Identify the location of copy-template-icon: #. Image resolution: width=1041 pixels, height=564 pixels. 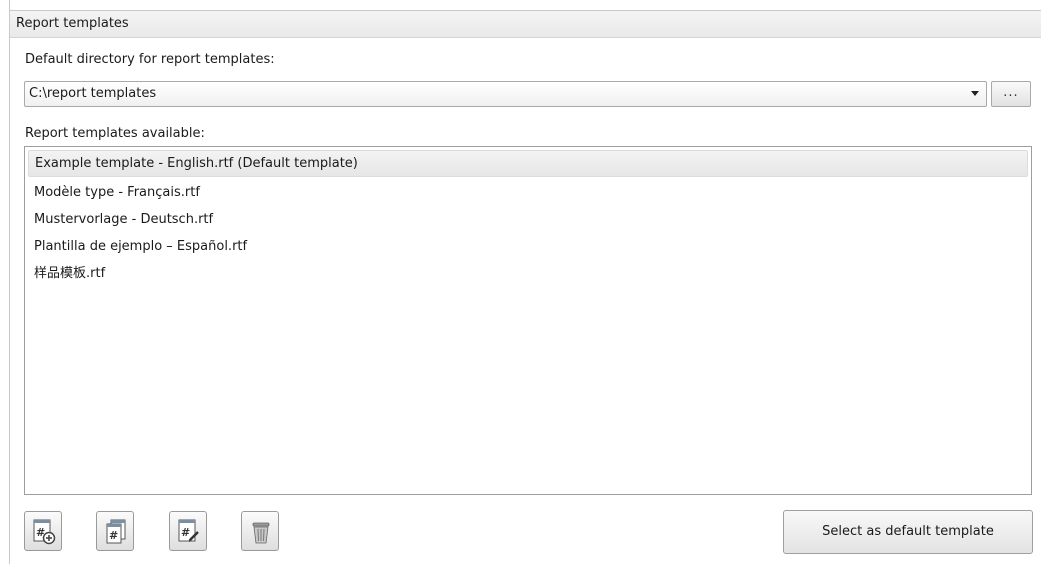
(116, 531).